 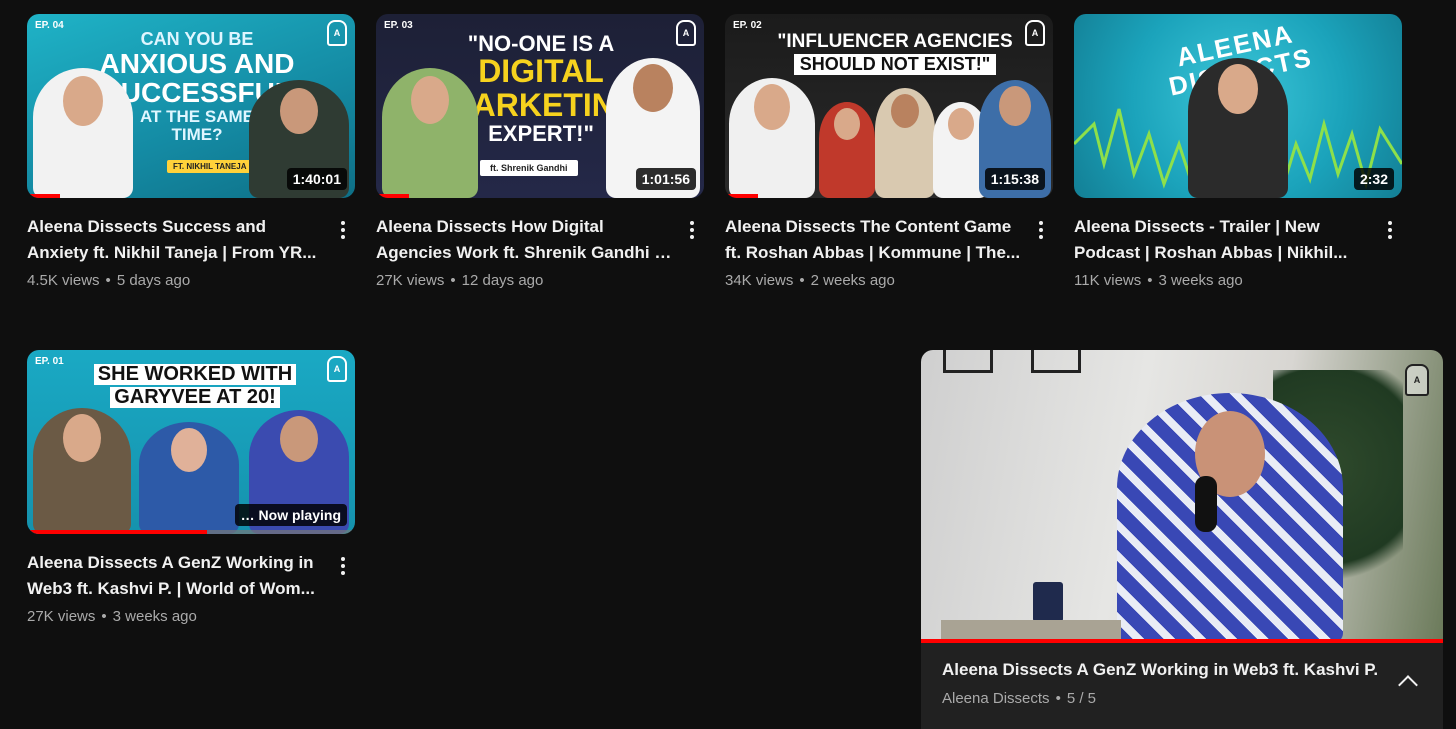 I want to click on video-stats: 4.5K views • 5 days ago, so click(x=109, y=280).